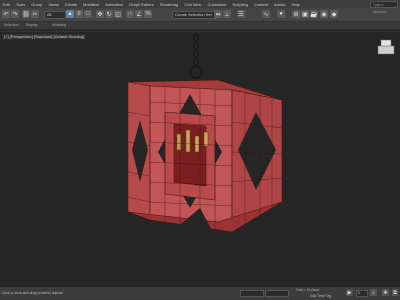 The height and width of the screenshot is (300, 400). Describe the element at coordinates (314, 14) in the screenshot. I see `render-icon: ☕` at that location.